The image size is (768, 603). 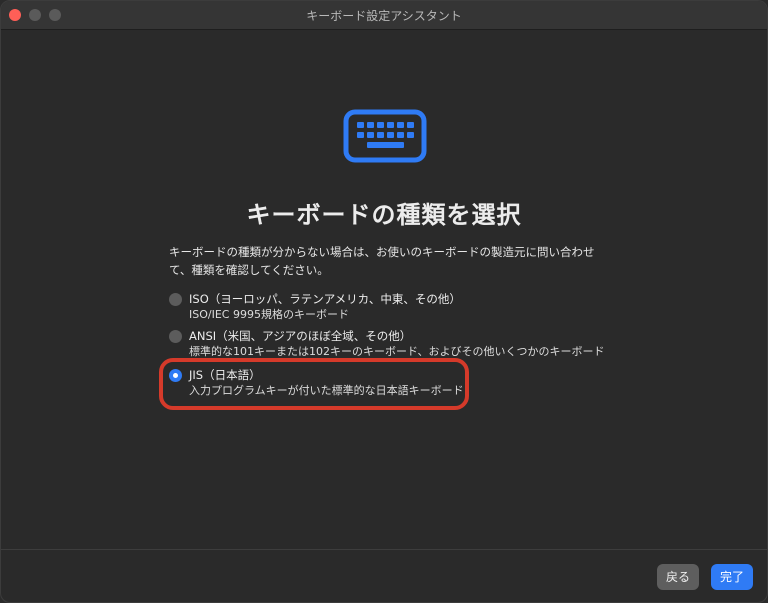 What do you see at coordinates (175, 336) in the screenshot?
I see `radio-ansi` at bounding box center [175, 336].